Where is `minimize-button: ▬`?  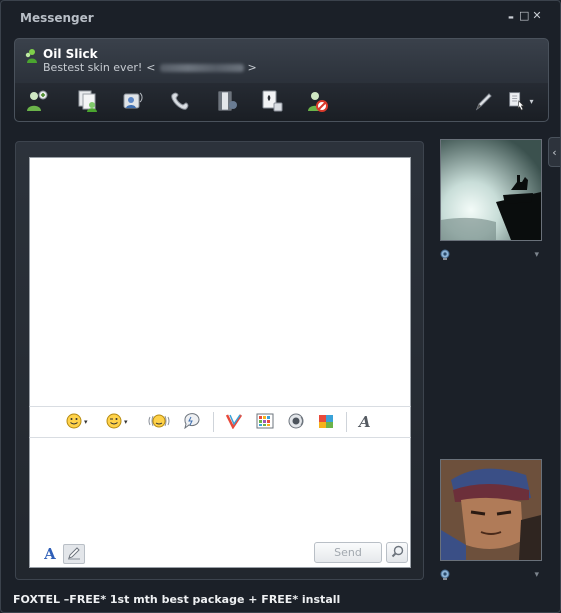
minimize-button: ▬ is located at coordinates (511, 16).